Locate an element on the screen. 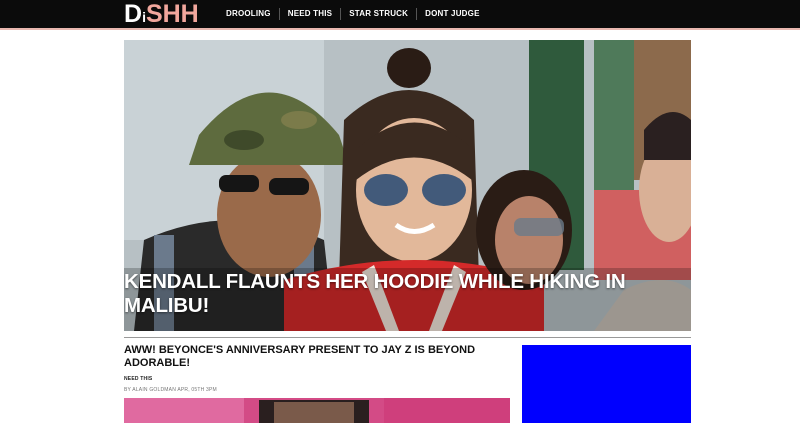 This screenshot has height=423, width=800. nav-item-drooling: DROOLING is located at coordinates (248, 14).